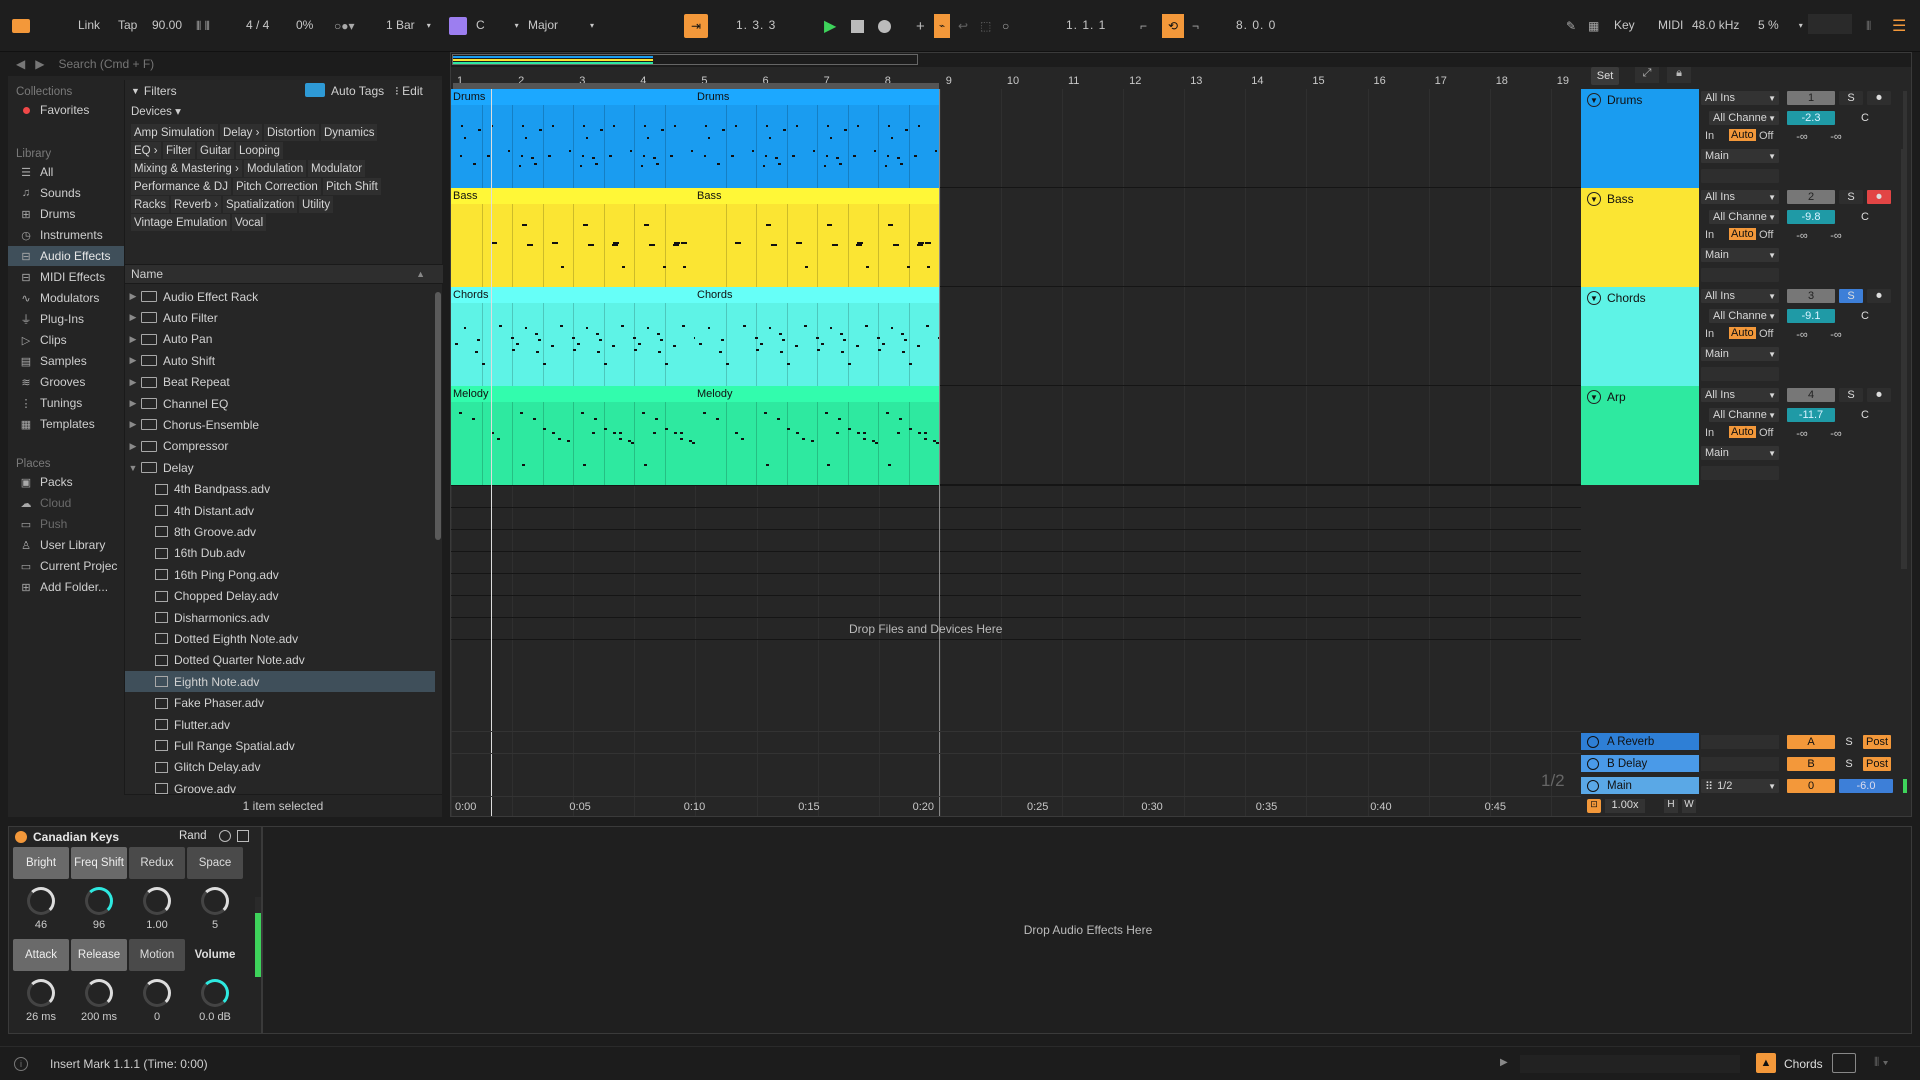 Image resolution: width=1920 pixels, height=1080 pixels. Describe the element at coordinates (280, 745) in the screenshot. I see `preset-row: Full Range Spatial.adv` at that location.